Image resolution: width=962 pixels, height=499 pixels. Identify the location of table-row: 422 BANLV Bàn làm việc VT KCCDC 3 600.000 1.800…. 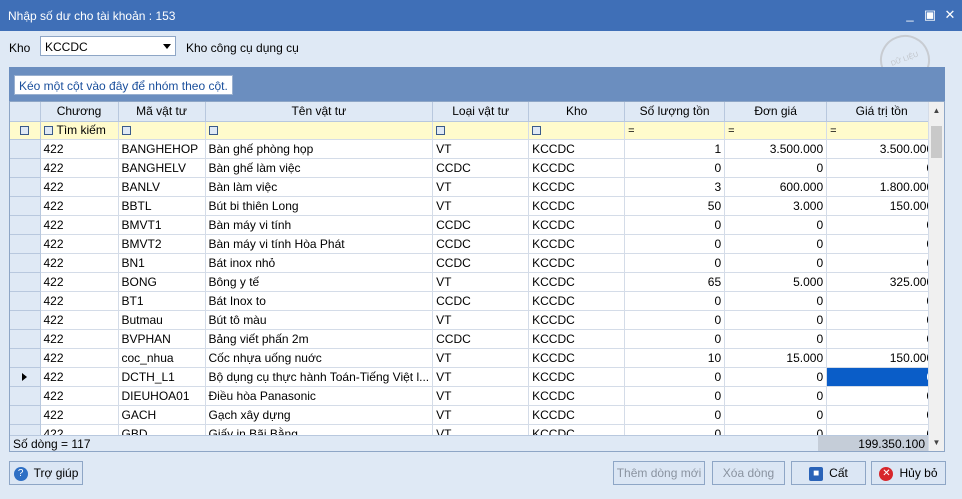
(474, 187).